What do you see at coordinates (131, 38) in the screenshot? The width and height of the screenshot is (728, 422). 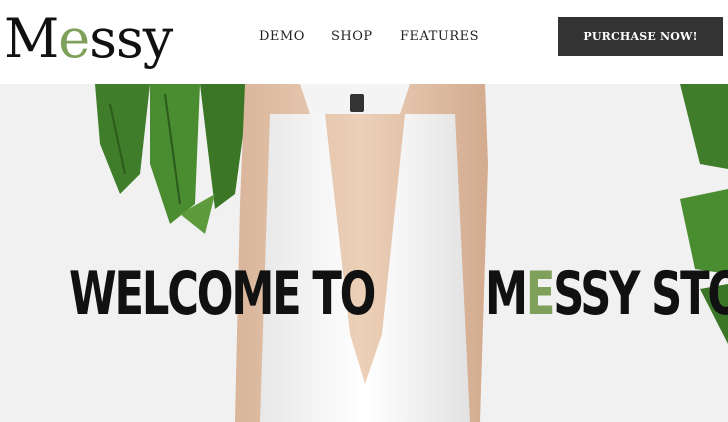 I see `logo-rest: ssy` at bounding box center [131, 38].